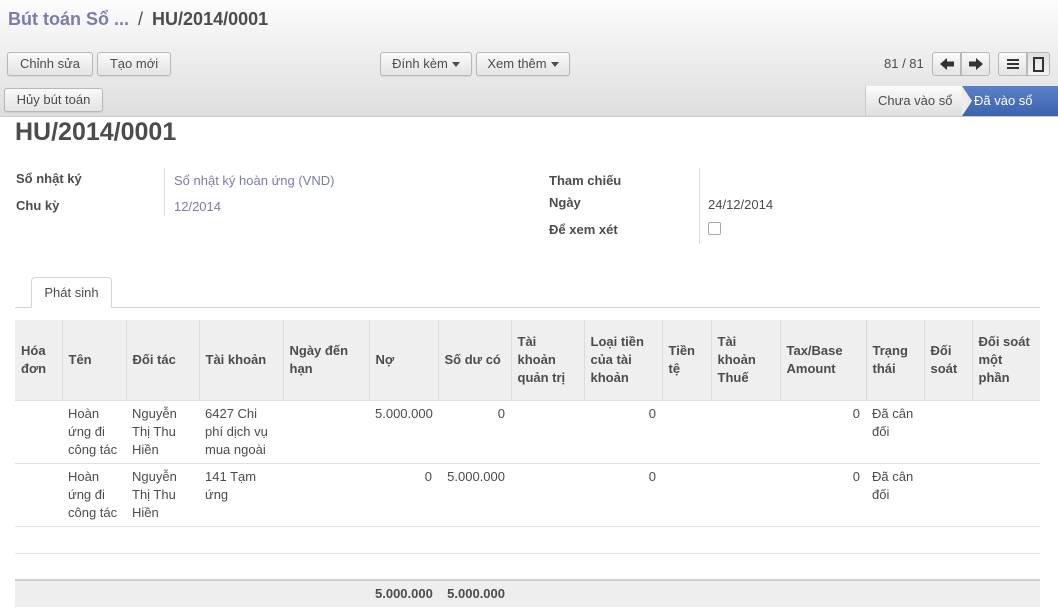 This screenshot has height=613, width=1058. What do you see at coordinates (49, 178) in the screenshot?
I see `journal-label: Sổ nhật ký` at bounding box center [49, 178].